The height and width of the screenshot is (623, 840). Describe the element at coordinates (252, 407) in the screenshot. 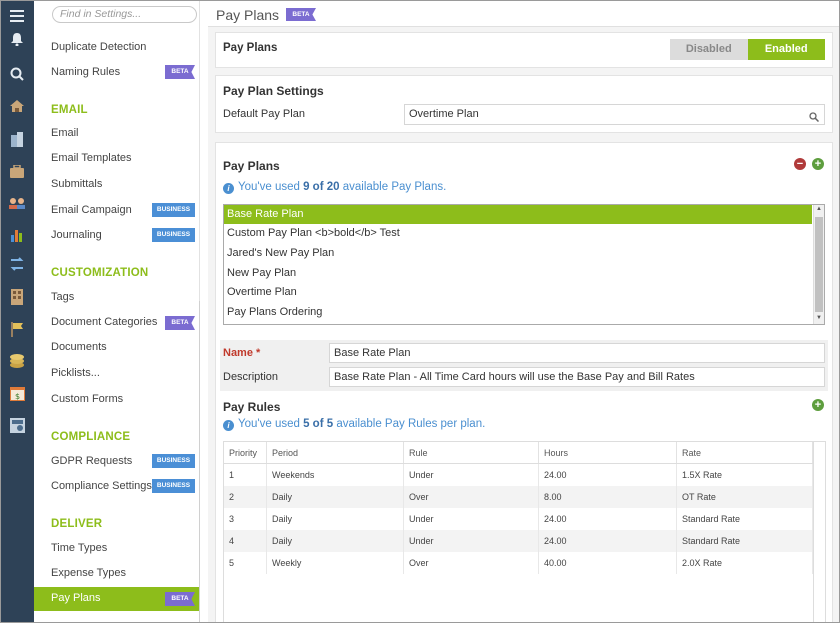

I see `section-title: Pay Rules` at that location.